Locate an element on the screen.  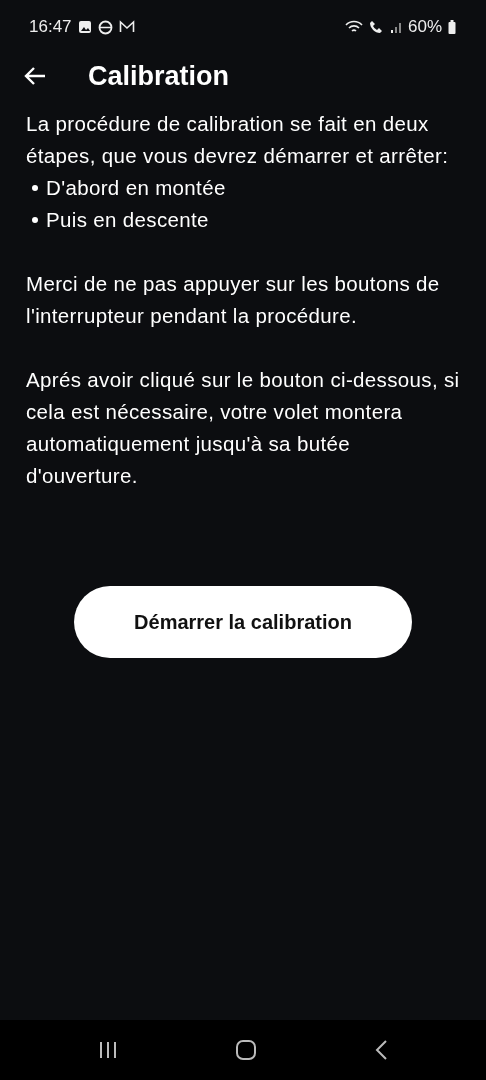
signal-icon is located at coordinates (395, 27).